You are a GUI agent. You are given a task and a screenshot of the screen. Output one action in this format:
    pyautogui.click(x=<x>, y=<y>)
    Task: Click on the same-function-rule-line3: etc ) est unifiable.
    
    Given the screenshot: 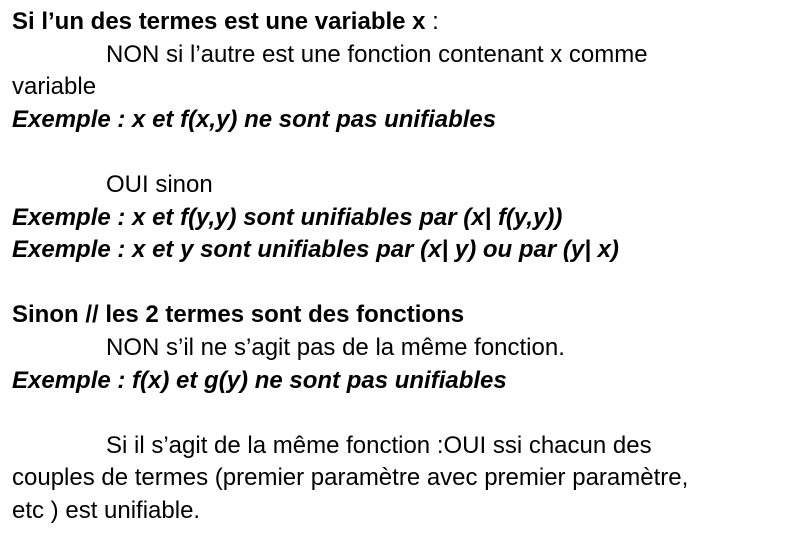 What is the action you would take?
    pyautogui.click(x=106, y=510)
    